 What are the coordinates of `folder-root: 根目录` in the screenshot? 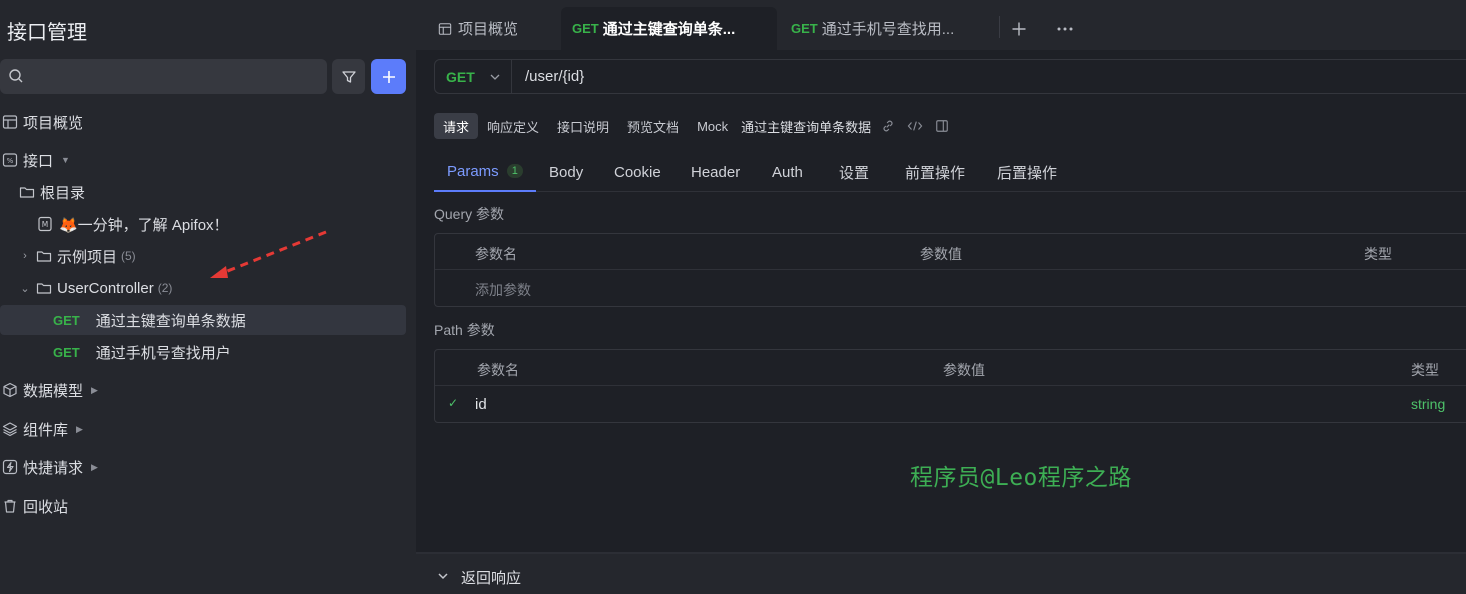 It's located at (52, 192).